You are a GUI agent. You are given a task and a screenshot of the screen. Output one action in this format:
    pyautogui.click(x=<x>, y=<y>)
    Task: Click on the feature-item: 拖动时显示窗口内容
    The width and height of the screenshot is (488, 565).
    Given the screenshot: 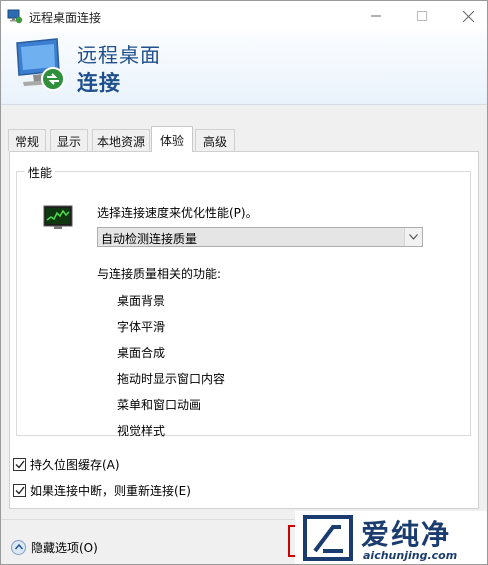 What is the action you would take?
    pyautogui.click(x=171, y=379)
    